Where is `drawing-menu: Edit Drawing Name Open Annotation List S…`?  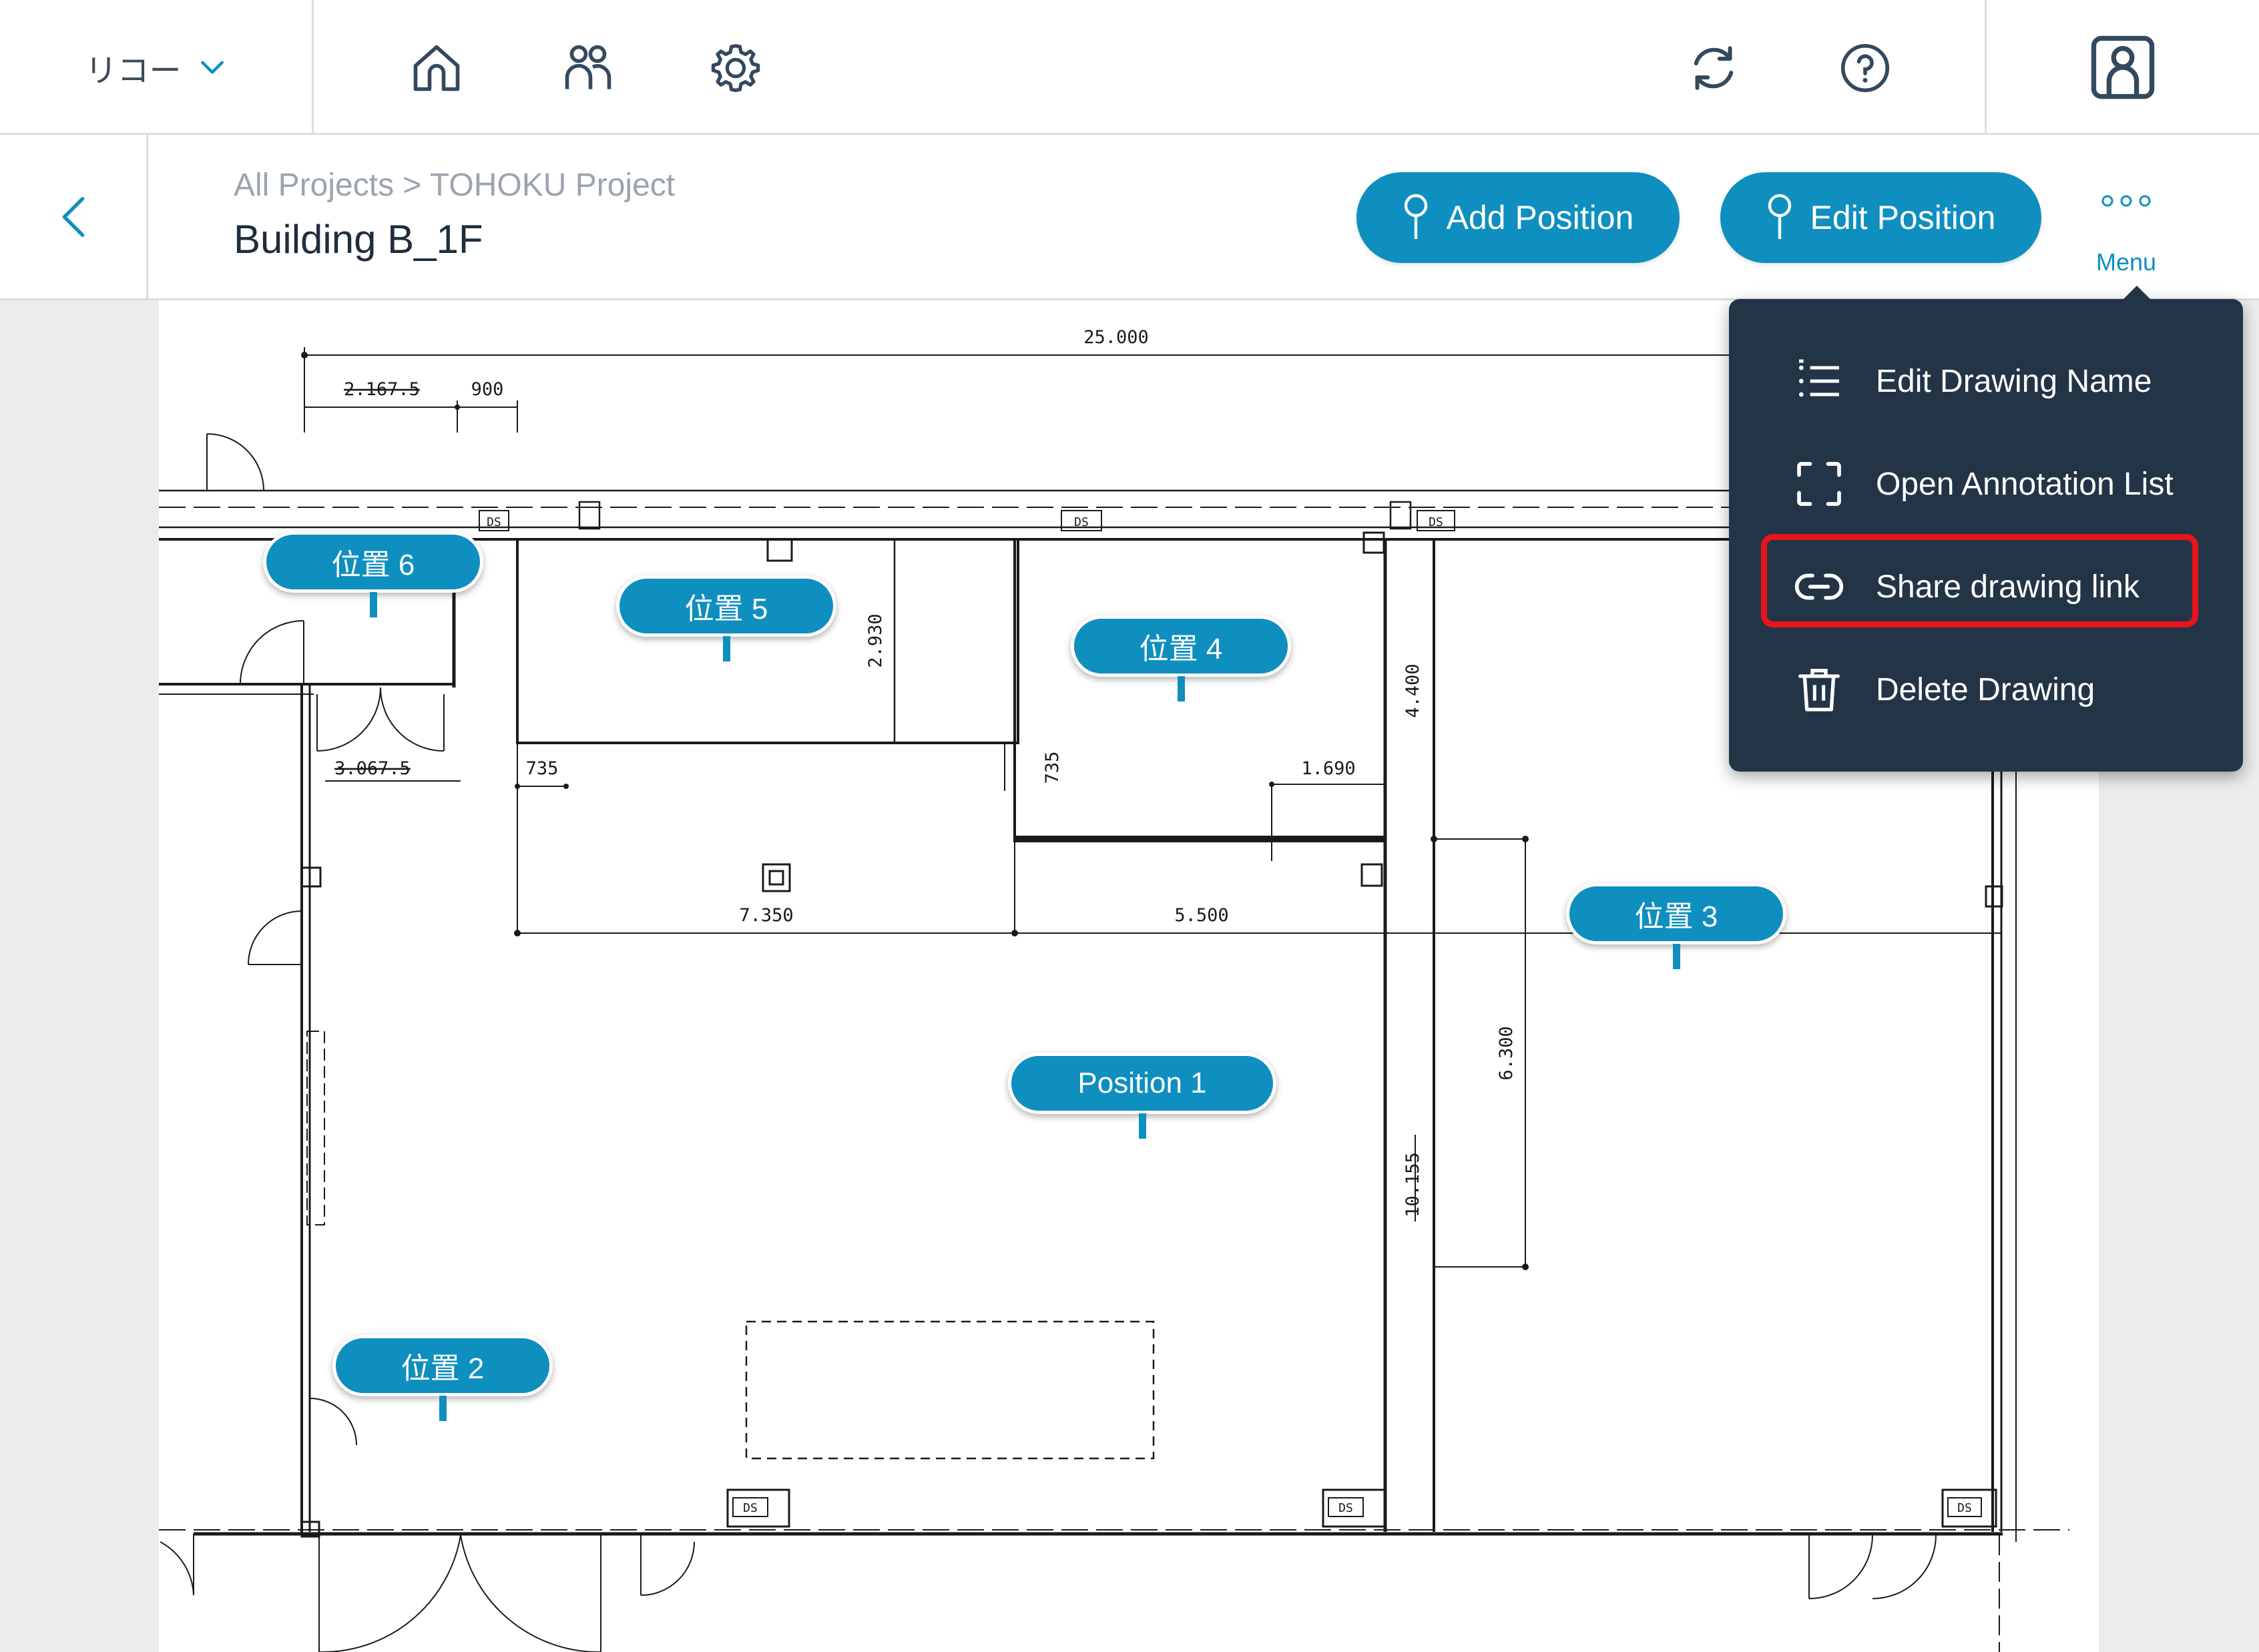 drawing-menu: Edit Drawing Name Open Annotation List S… is located at coordinates (1986, 529).